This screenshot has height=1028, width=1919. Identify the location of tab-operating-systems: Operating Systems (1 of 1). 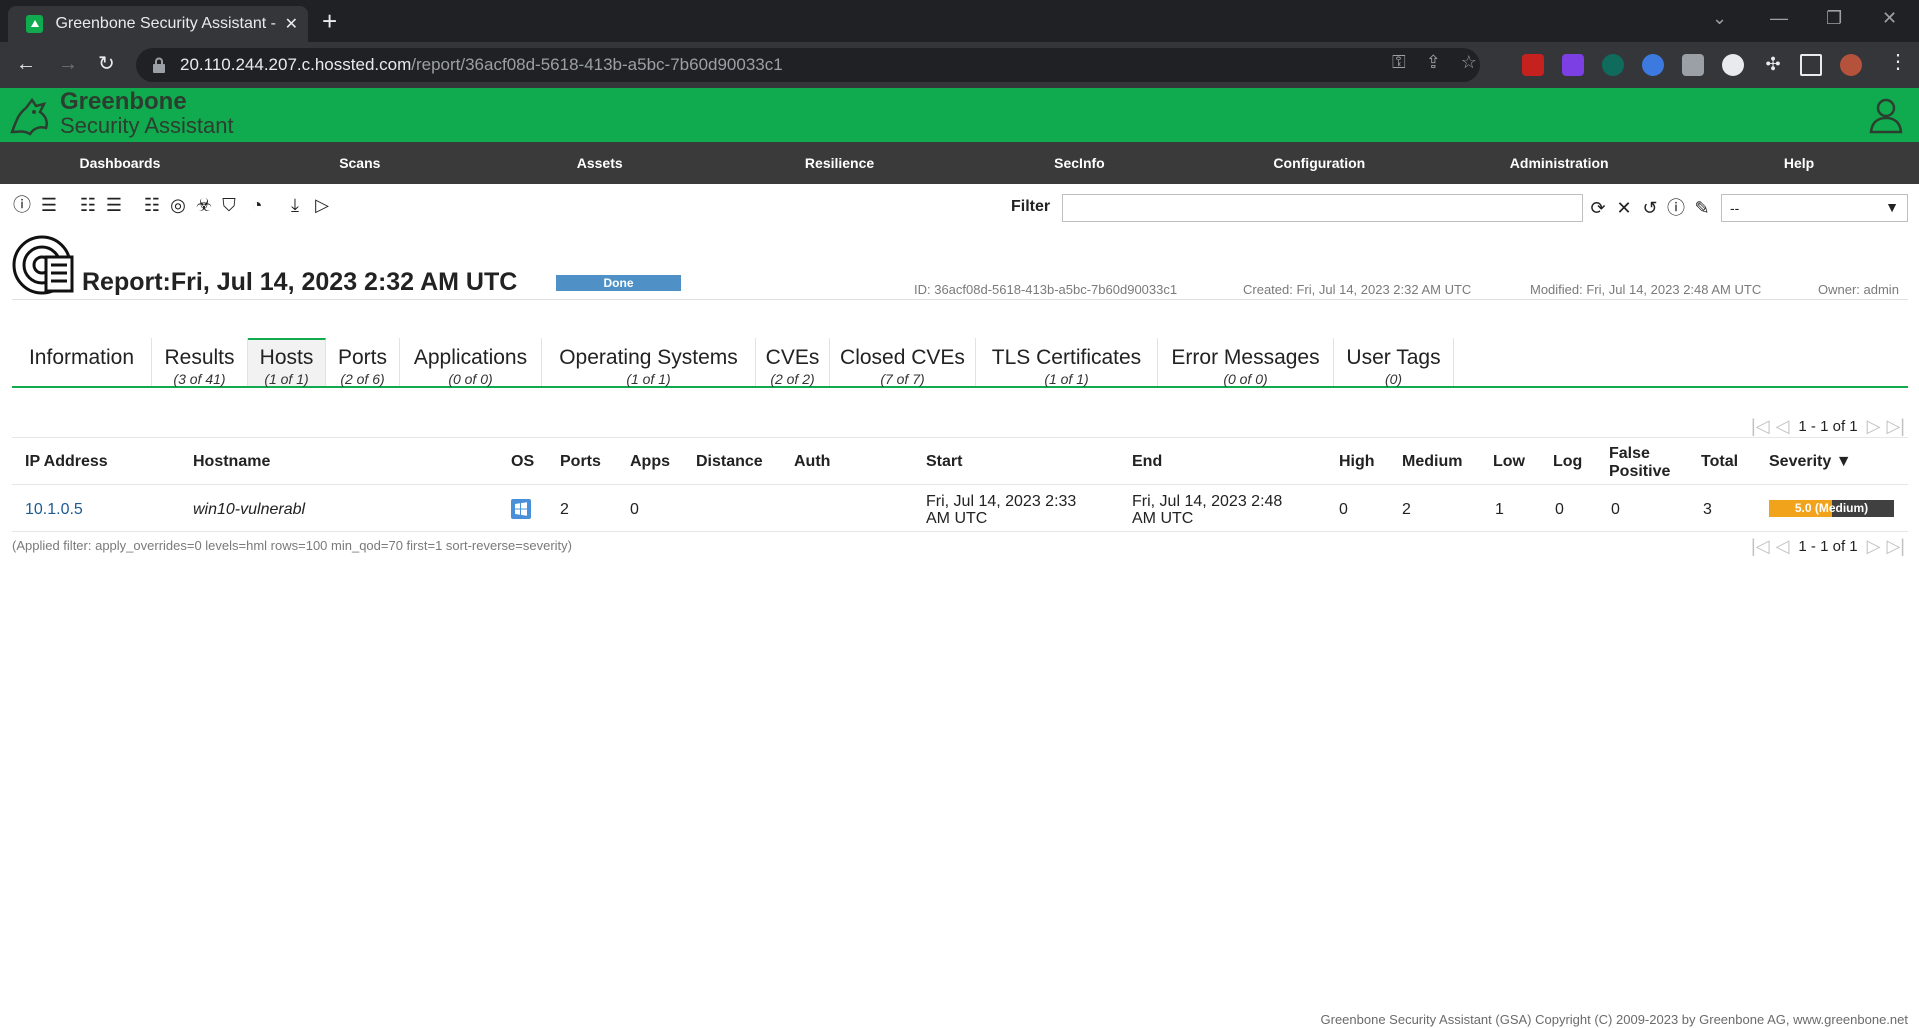
(649, 362).